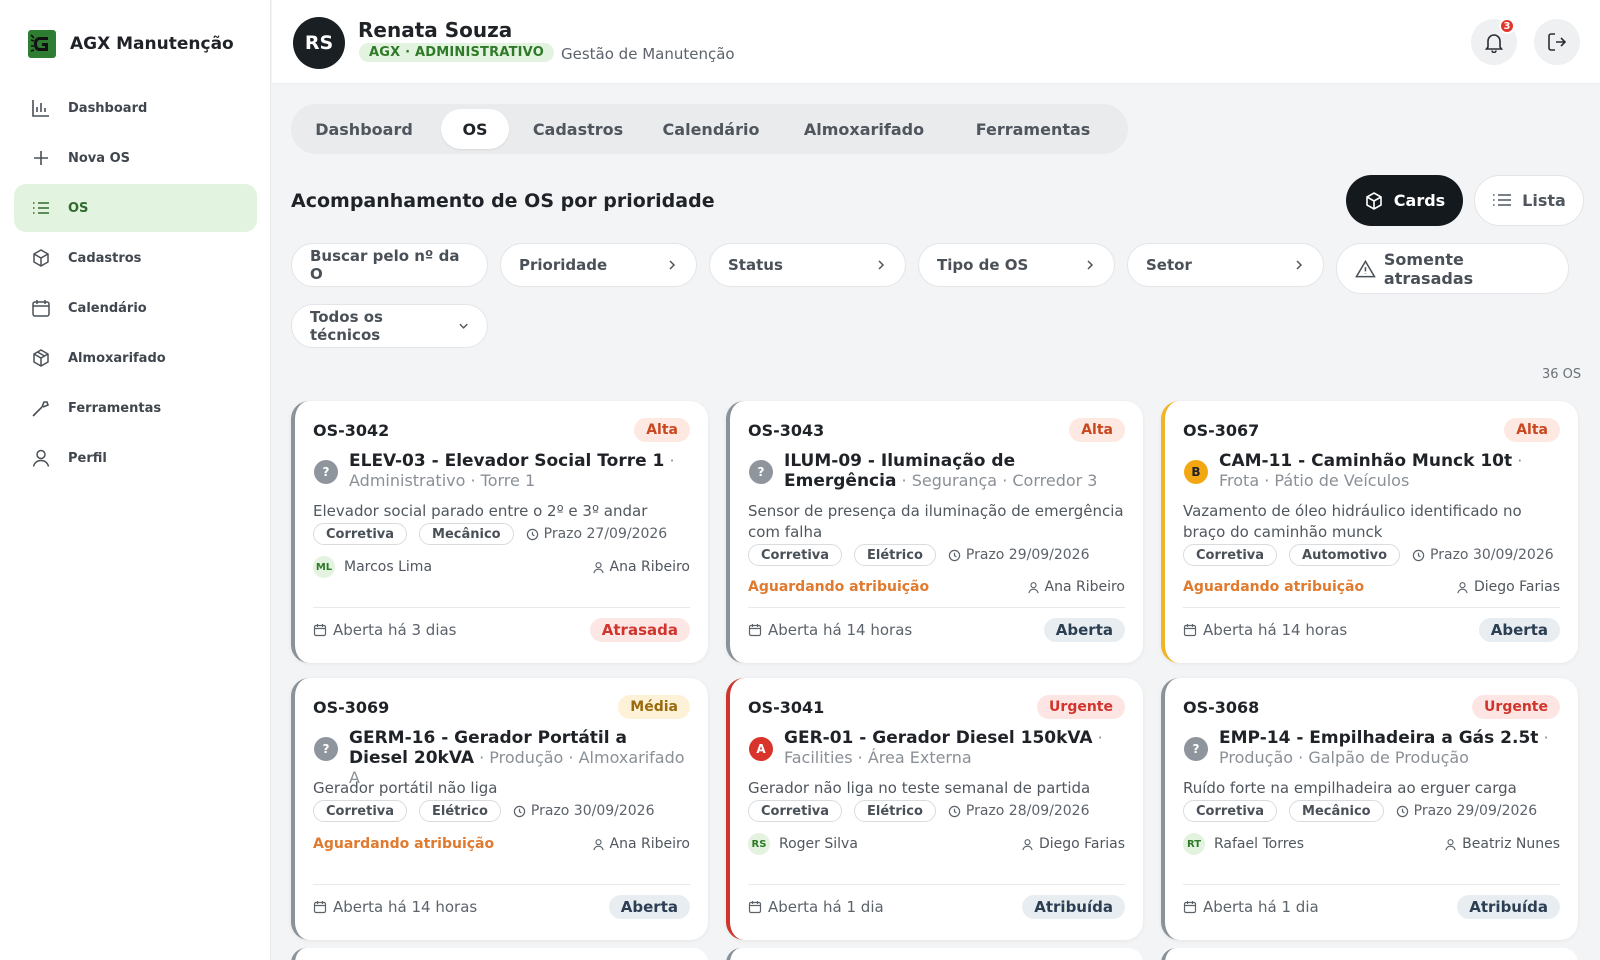  I want to click on card-footer: Aberta há 1 dia Atribuída, so click(936, 907).